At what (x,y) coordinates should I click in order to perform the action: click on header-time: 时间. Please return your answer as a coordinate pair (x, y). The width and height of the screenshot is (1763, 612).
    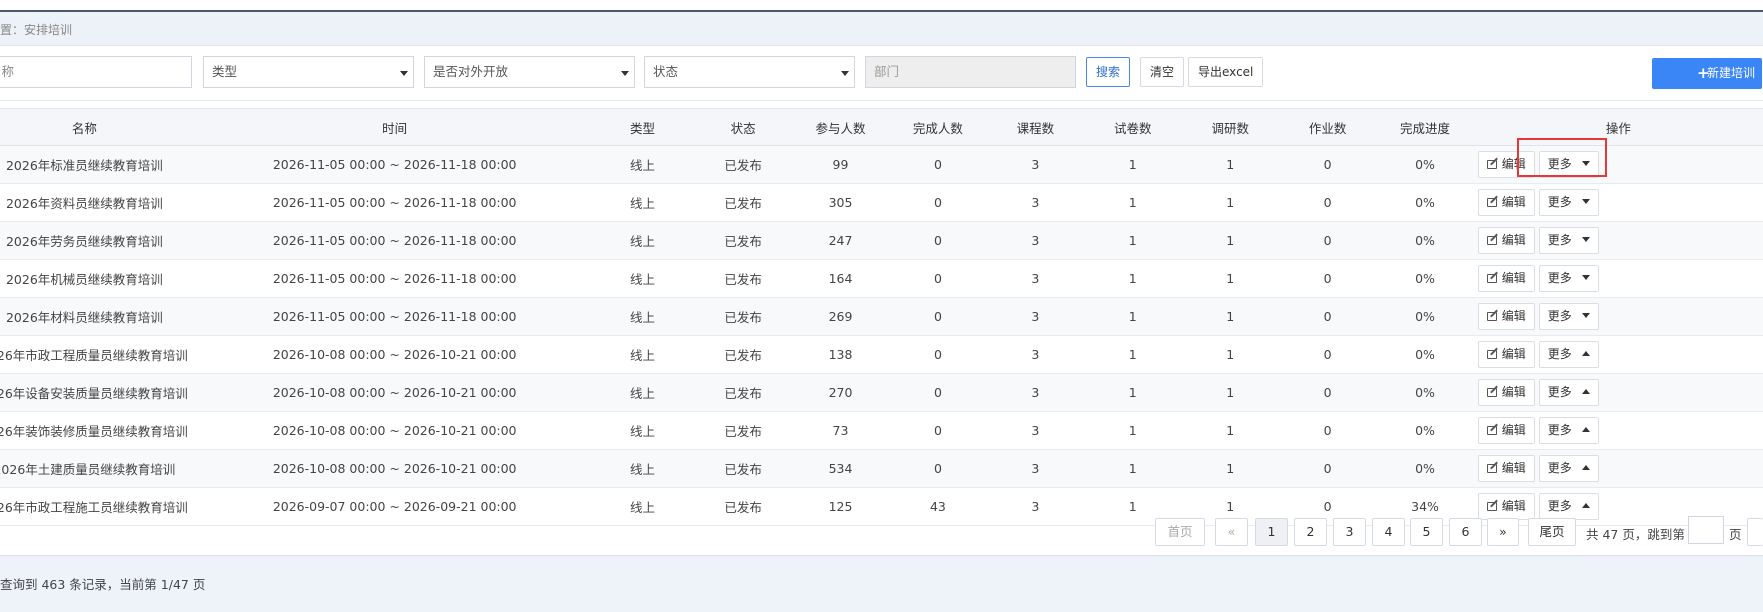
    Looking at the image, I should click on (394, 127).